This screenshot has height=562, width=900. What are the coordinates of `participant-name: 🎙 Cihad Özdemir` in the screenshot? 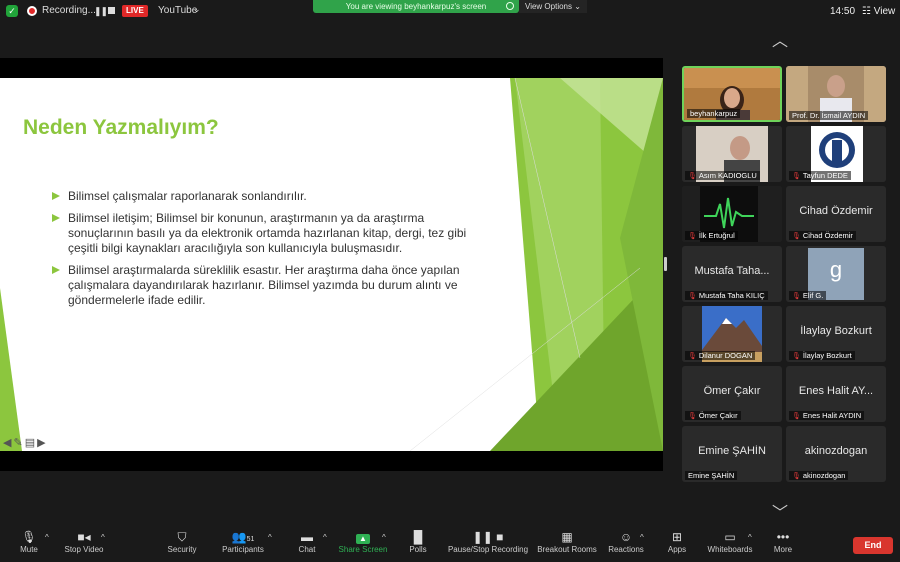 It's located at (822, 235).